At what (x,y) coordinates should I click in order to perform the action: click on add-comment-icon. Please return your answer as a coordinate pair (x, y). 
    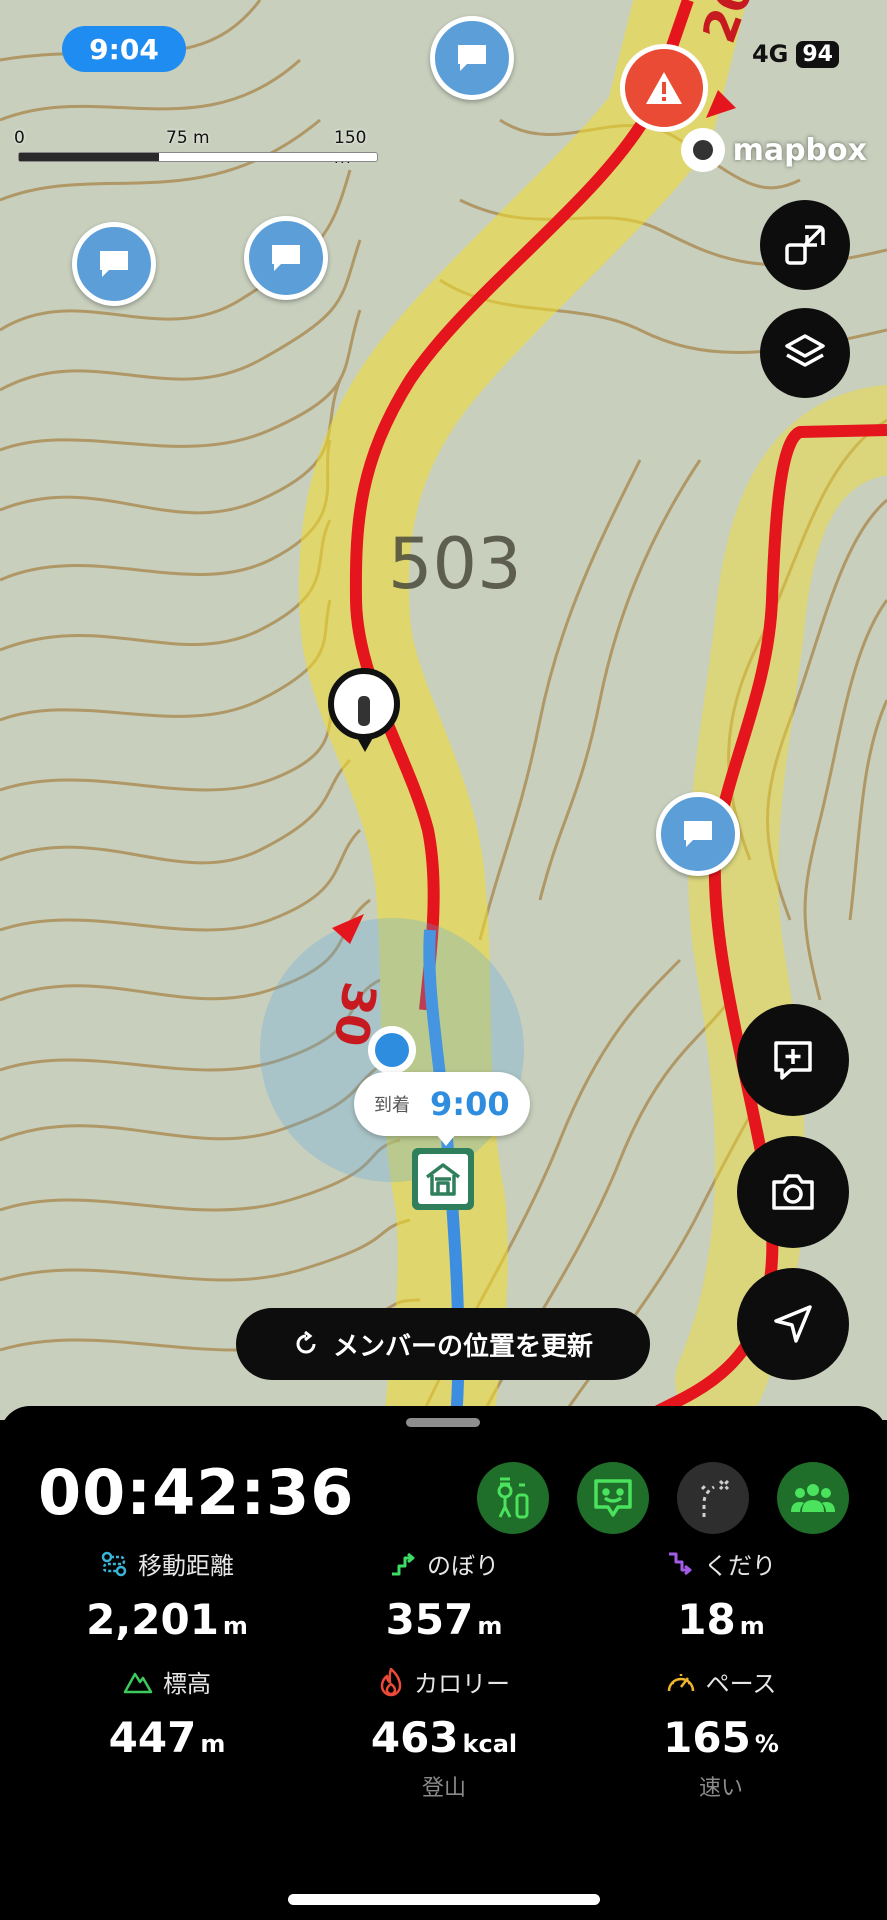
    Looking at the image, I should click on (793, 1060).